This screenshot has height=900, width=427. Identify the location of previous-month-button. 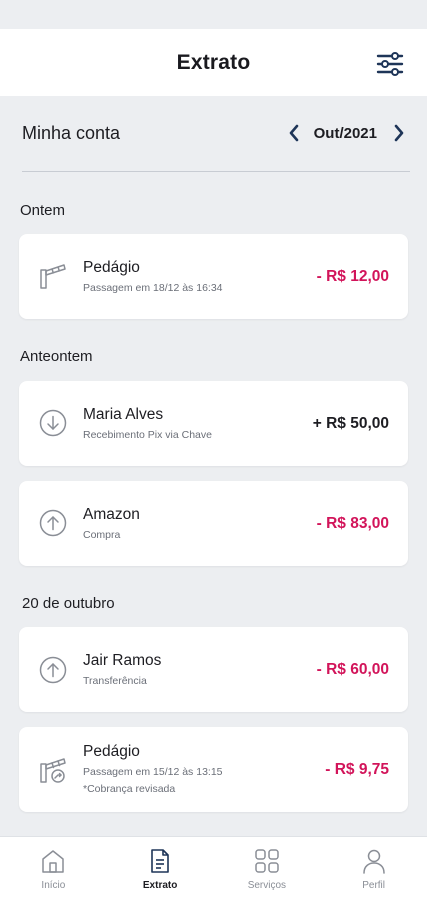
(294, 133).